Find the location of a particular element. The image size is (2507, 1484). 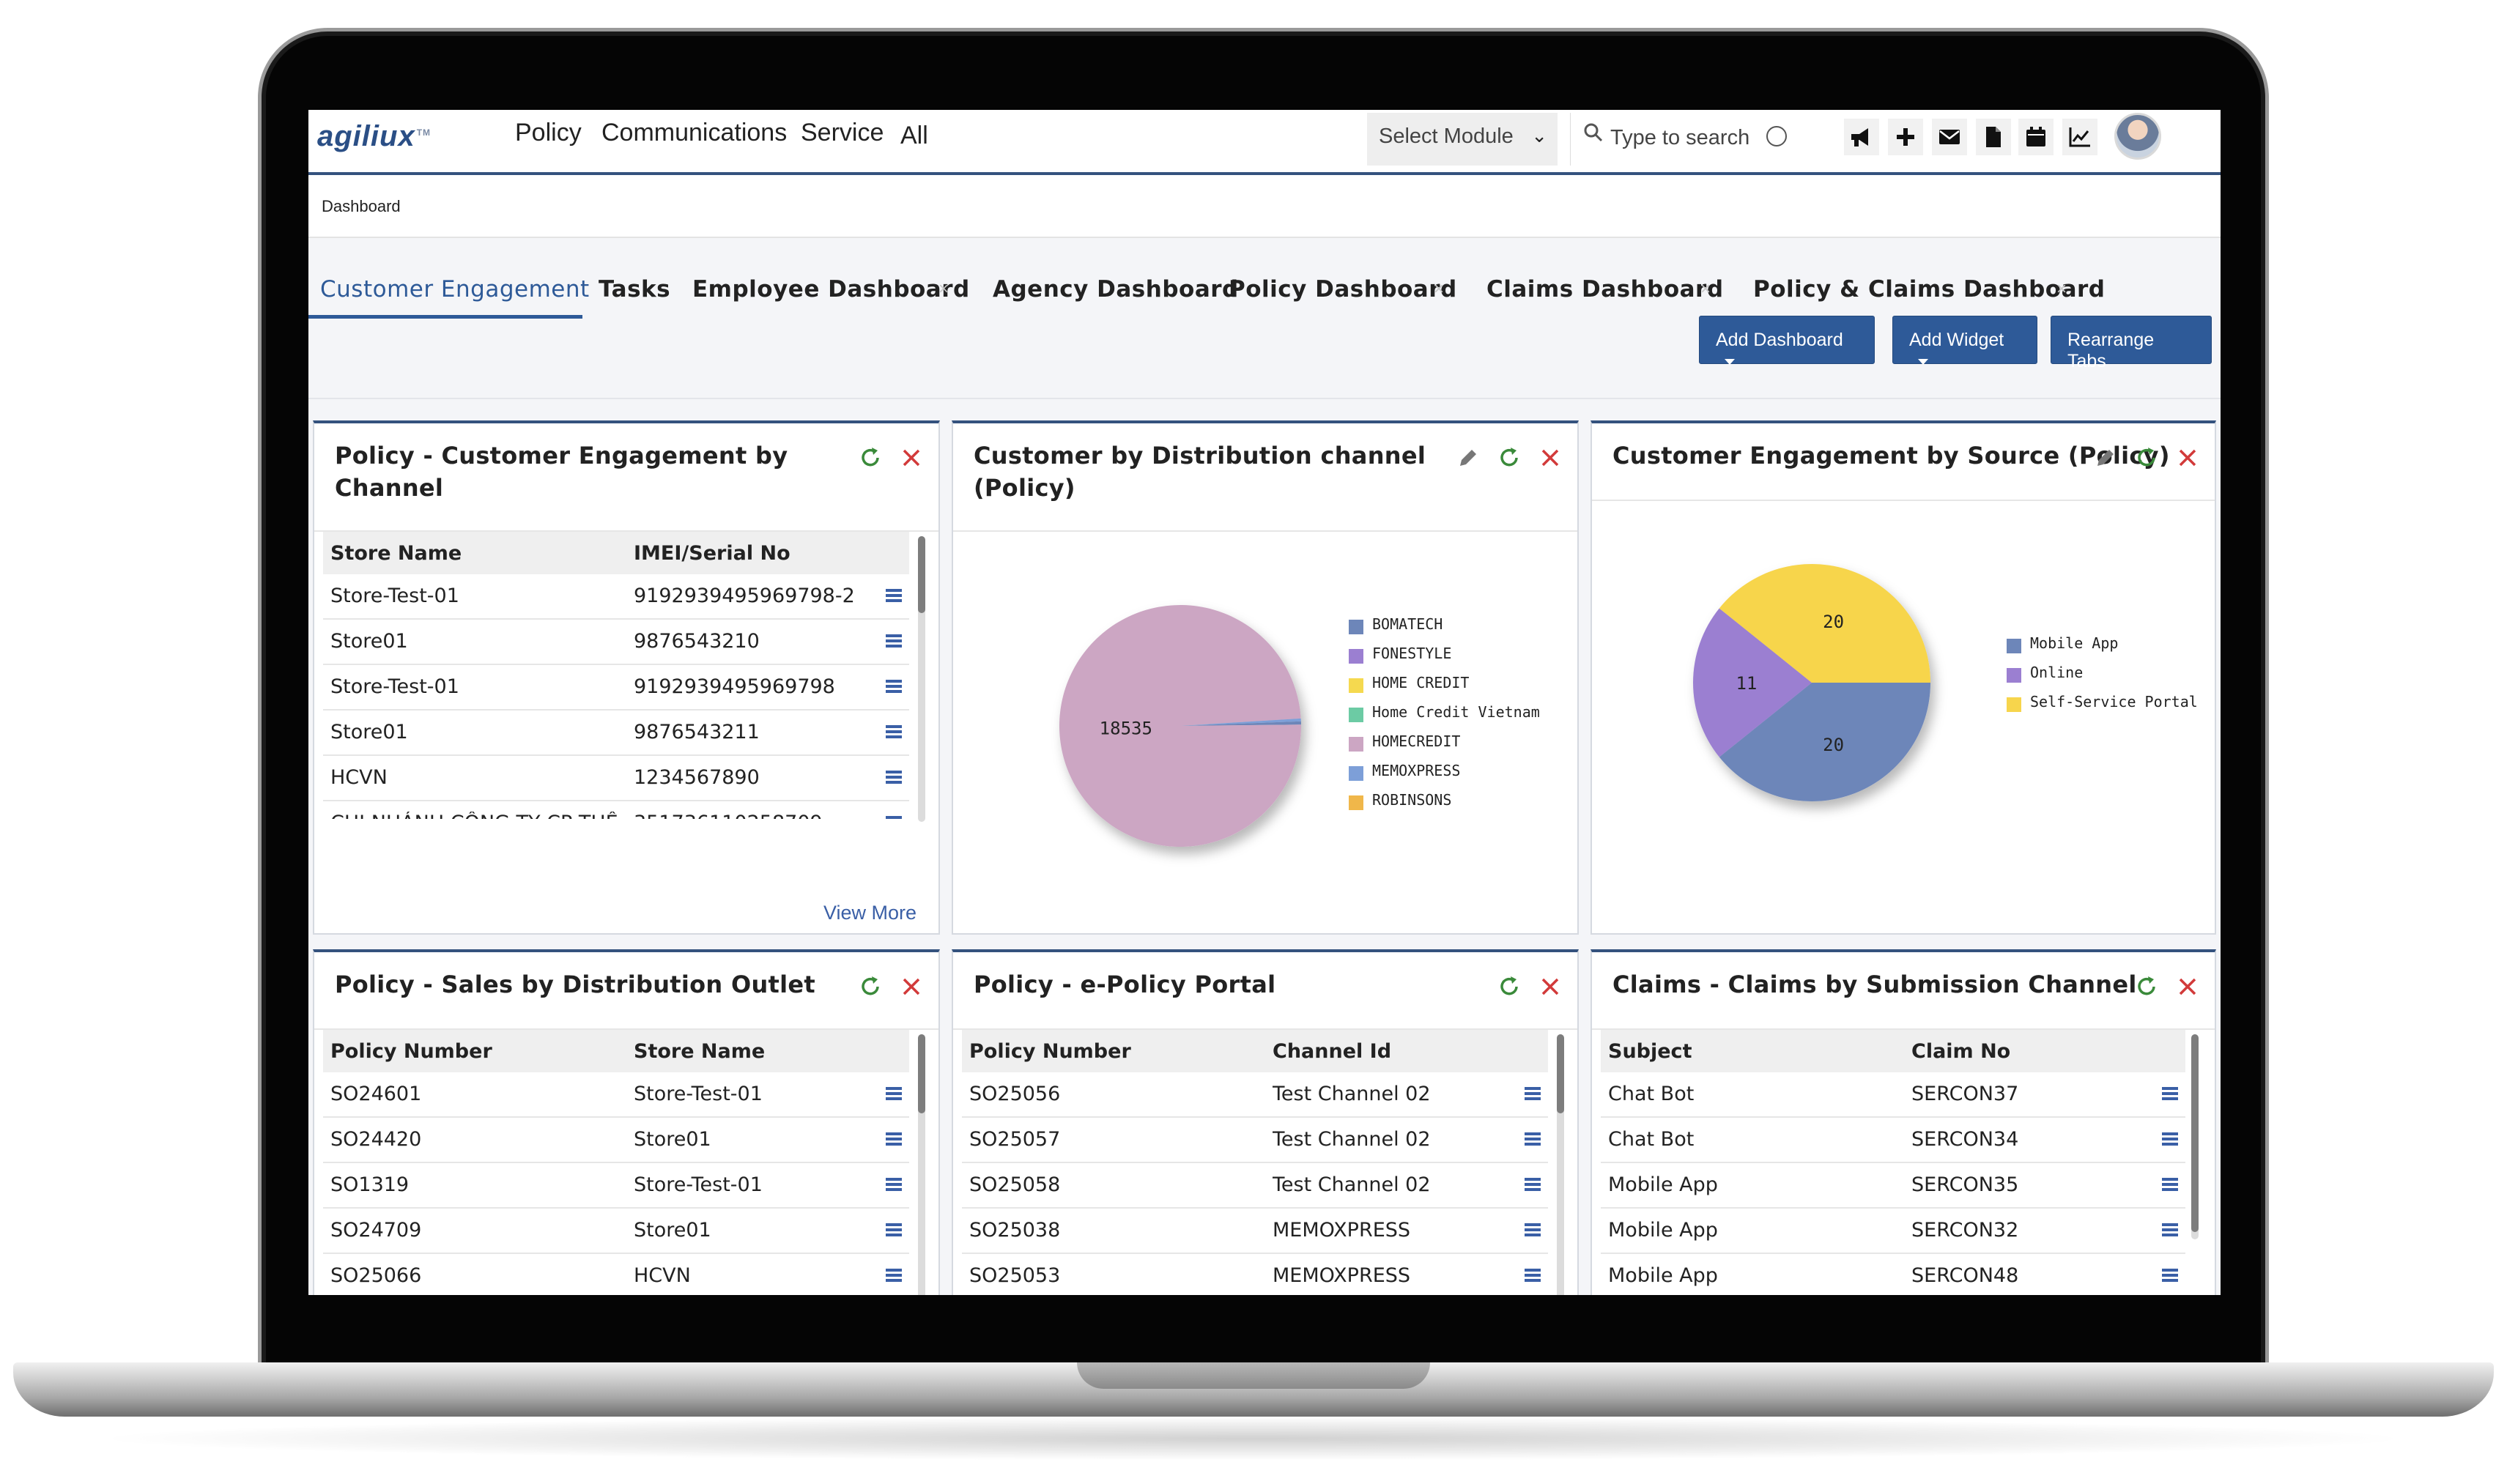

tab-policy-claims-dashboard: Policy & Claims Dashboard is located at coordinates (1929, 289).